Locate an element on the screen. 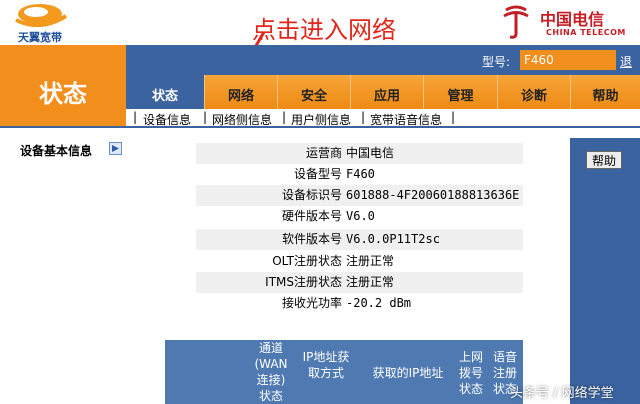 Image resolution: width=640 pixels, height=404 pixels. info-label: ITMS注册状态 is located at coordinates (303, 282).